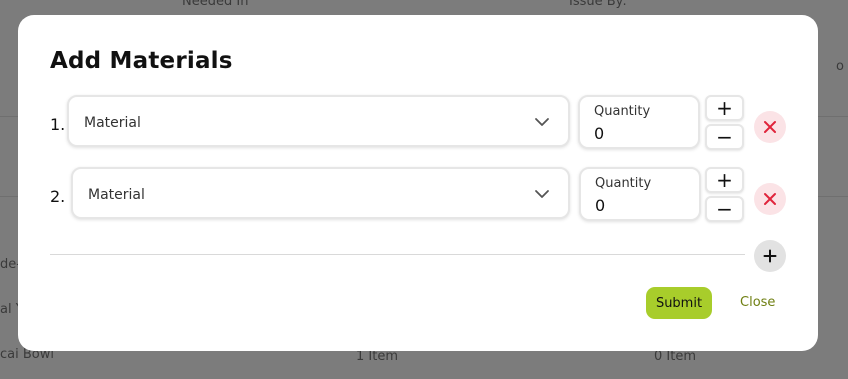 The height and width of the screenshot is (379, 848). What do you see at coordinates (598, 4) in the screenshot?
I see `column-header-issue-by: Issue By:` at bounding box center [598, 4].